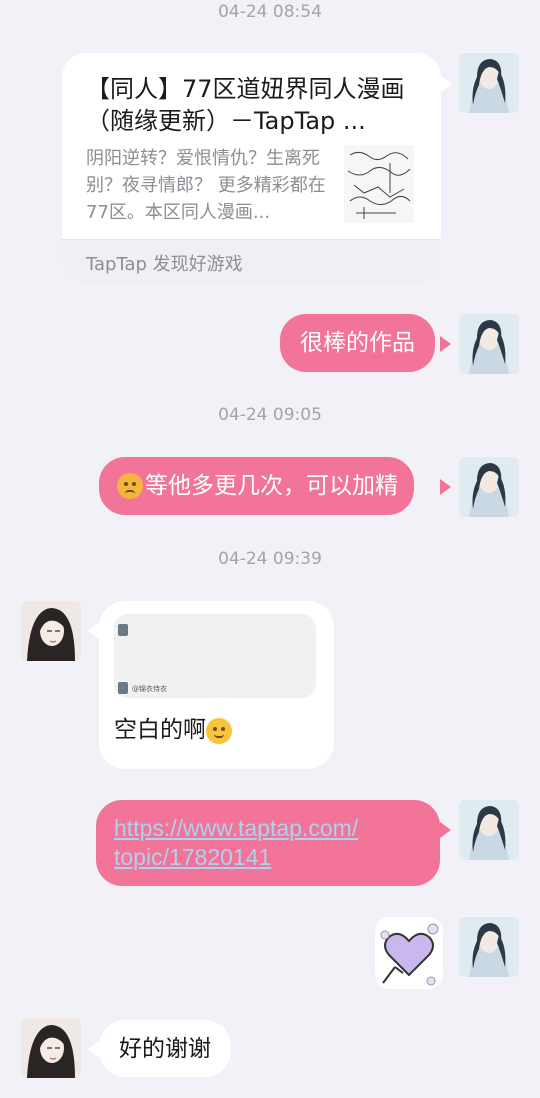  I want to click on share-card-source-bar: TapTap 发现好游戏, so click(251, 261).